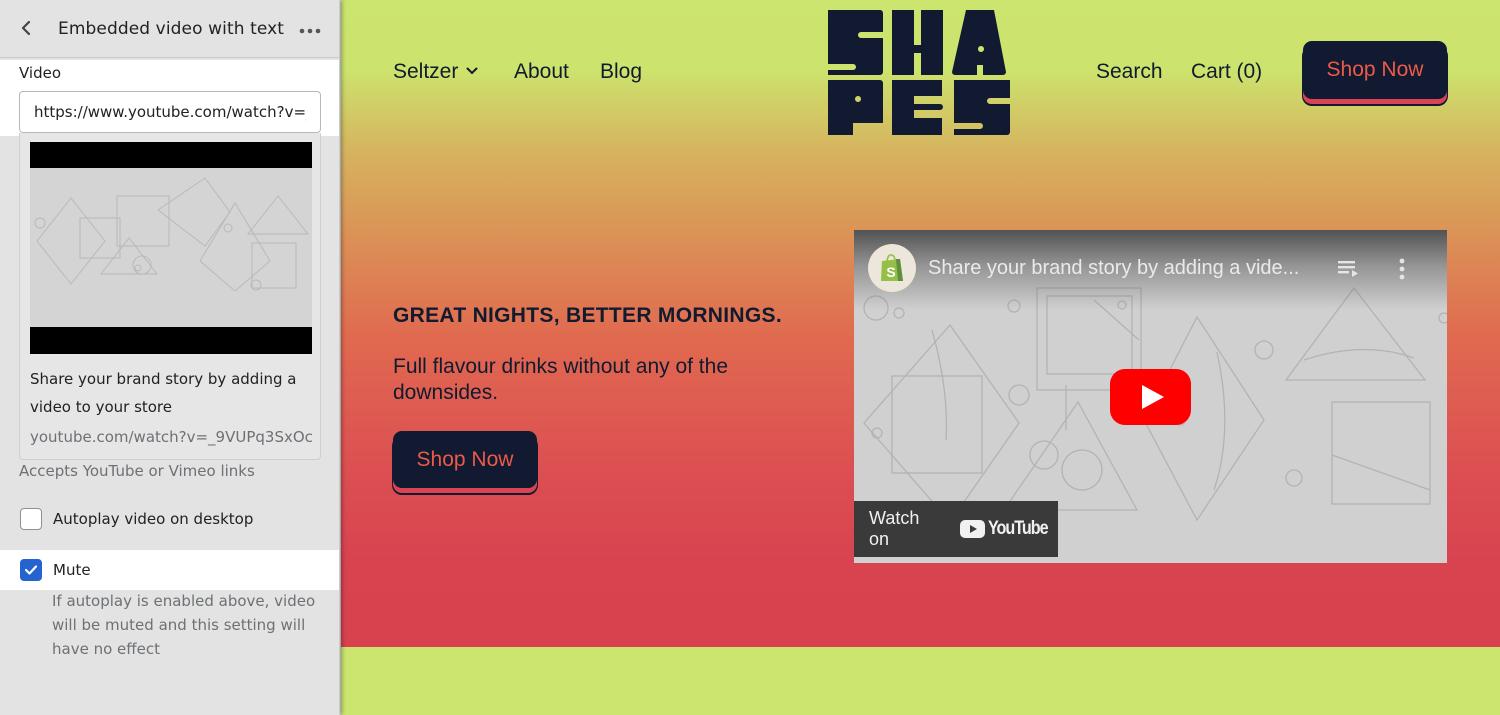 This screenshot has width=1500, height=715. I want to click on mute-checkbox, so click(31, 570).